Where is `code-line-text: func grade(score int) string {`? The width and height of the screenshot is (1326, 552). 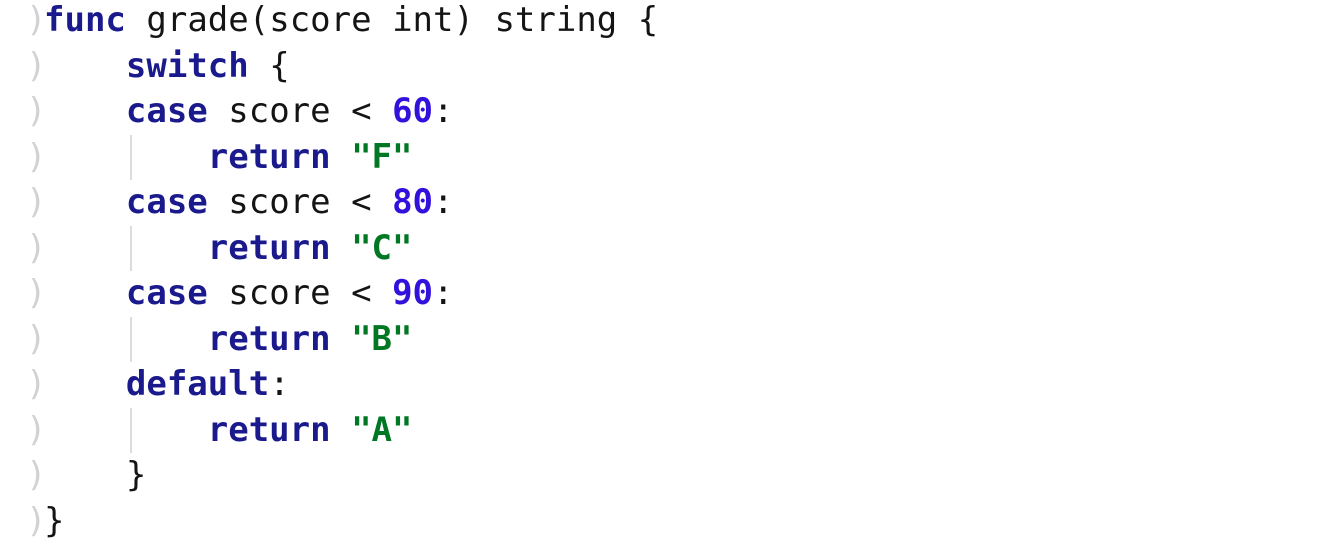 code-line-text: func grade(score int) string { is located at coordinates (351, 22).